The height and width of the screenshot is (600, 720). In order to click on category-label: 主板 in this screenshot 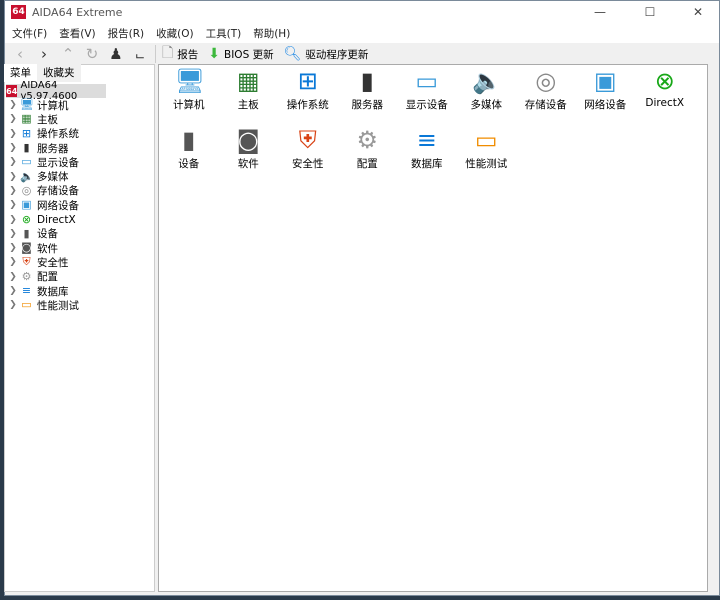, I will do `click(248, 105)`.